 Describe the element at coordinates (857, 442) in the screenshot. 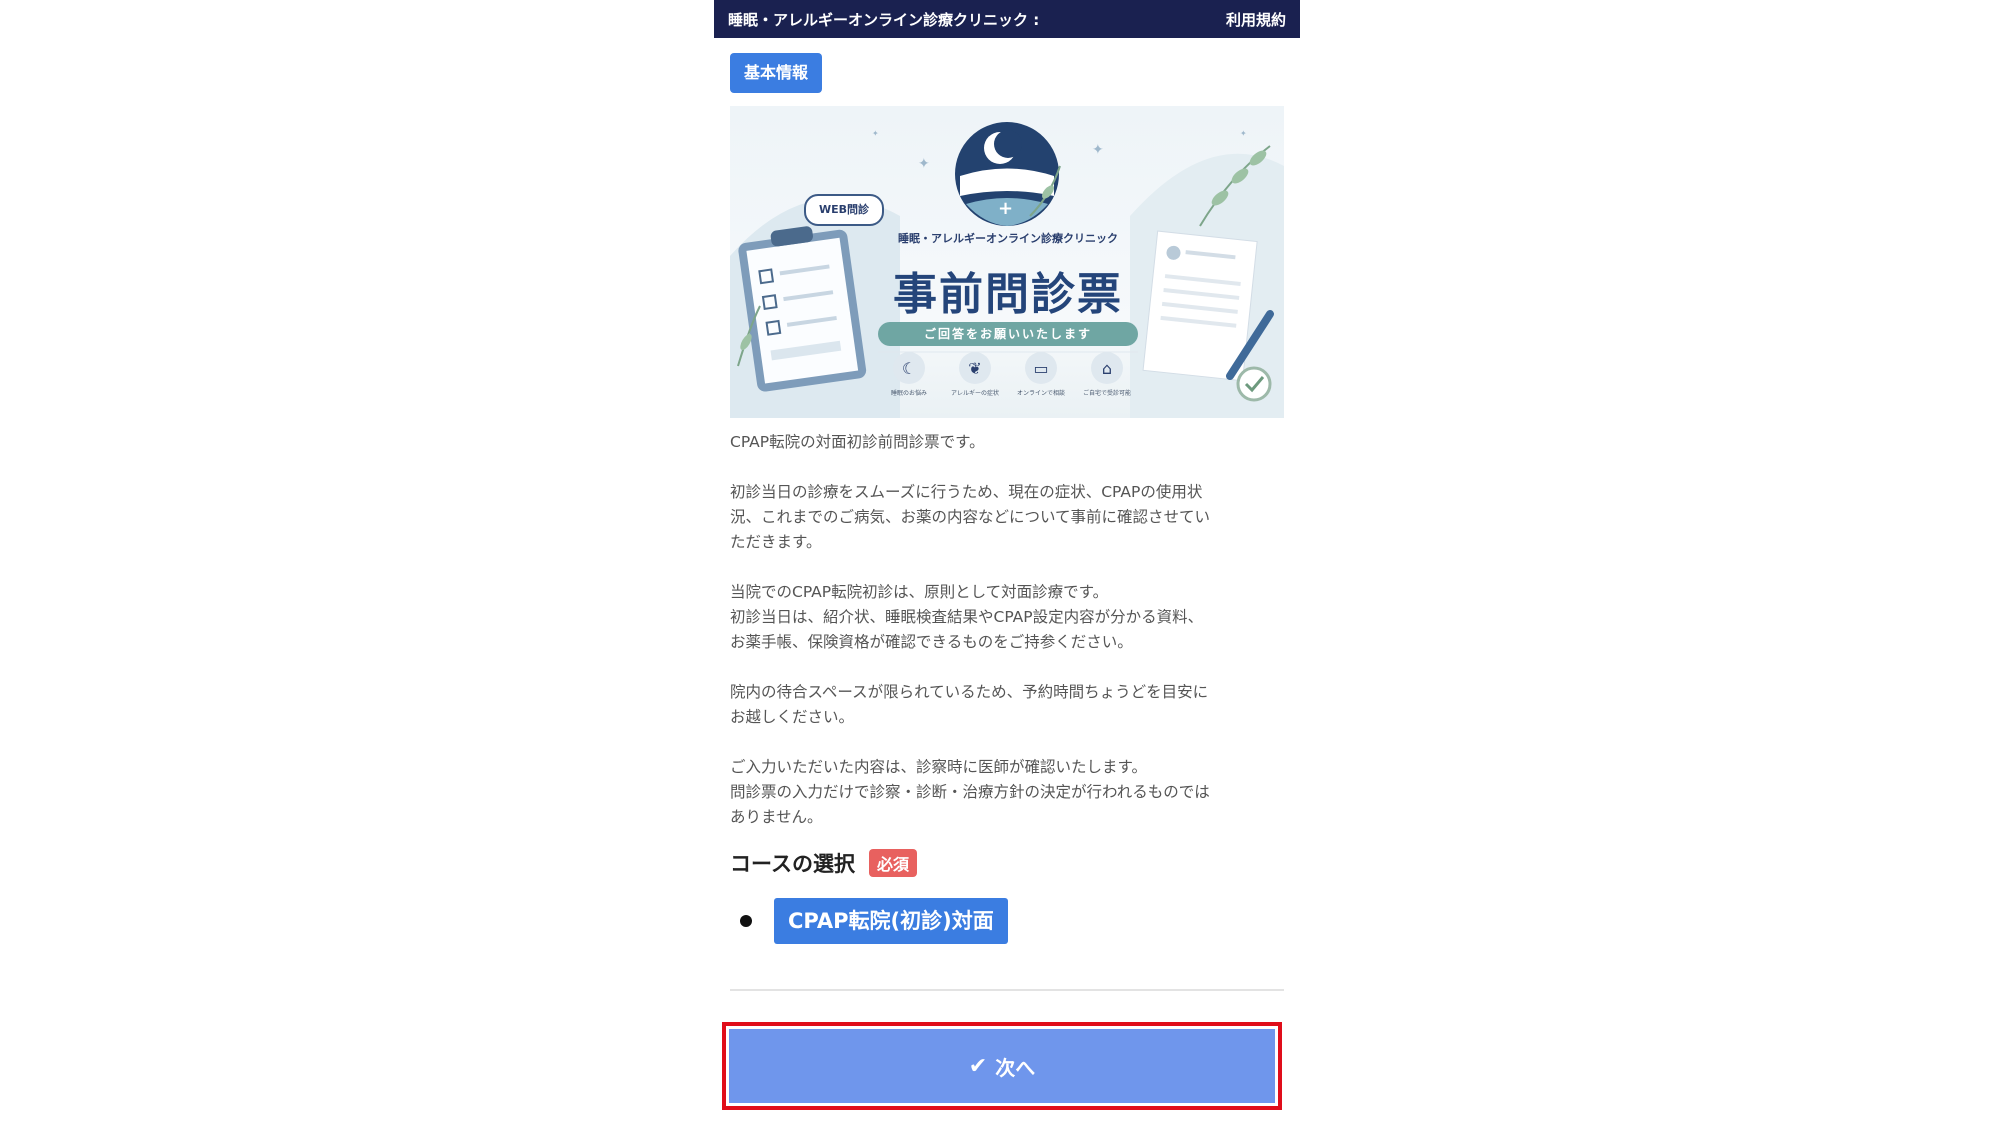

I see `description-paragraph: CPAP転院の対面初診前問診票です。` at that location.